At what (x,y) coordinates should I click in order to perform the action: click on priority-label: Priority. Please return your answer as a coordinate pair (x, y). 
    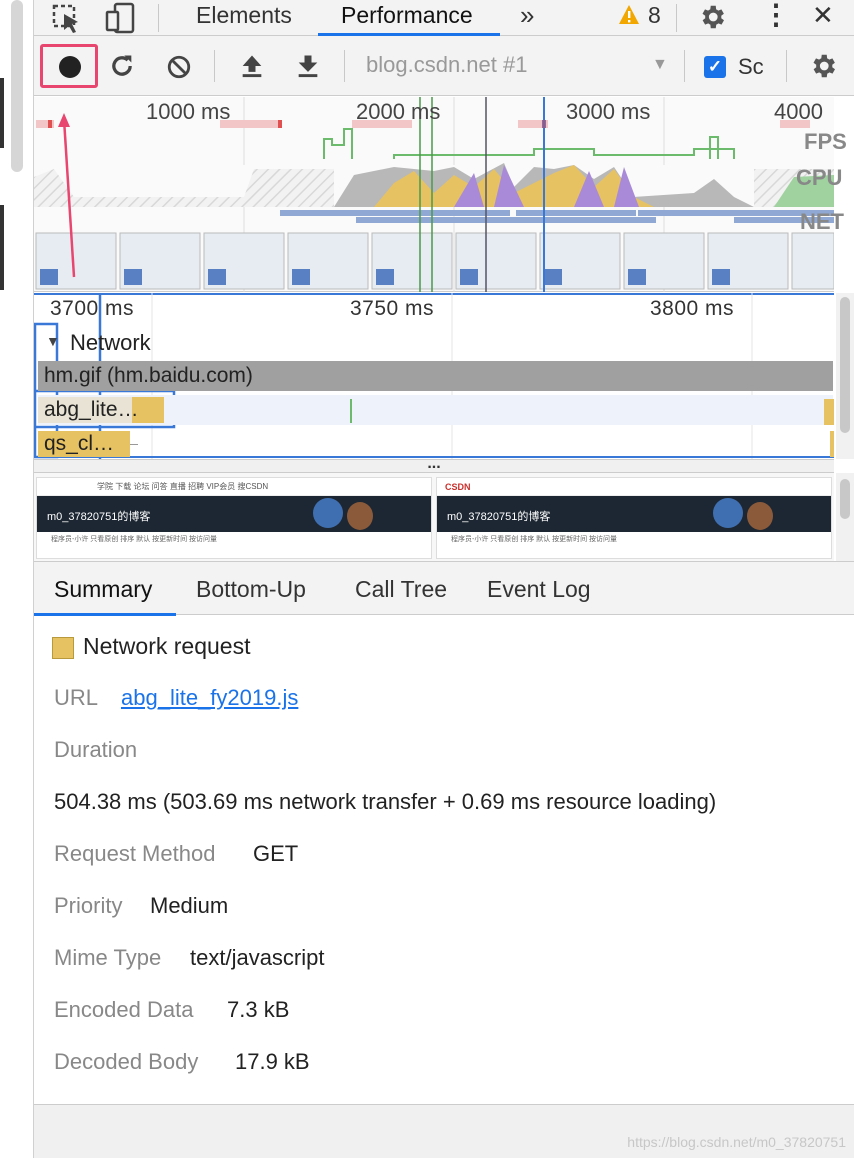
    Looking at the image, I should click on (88, 905).